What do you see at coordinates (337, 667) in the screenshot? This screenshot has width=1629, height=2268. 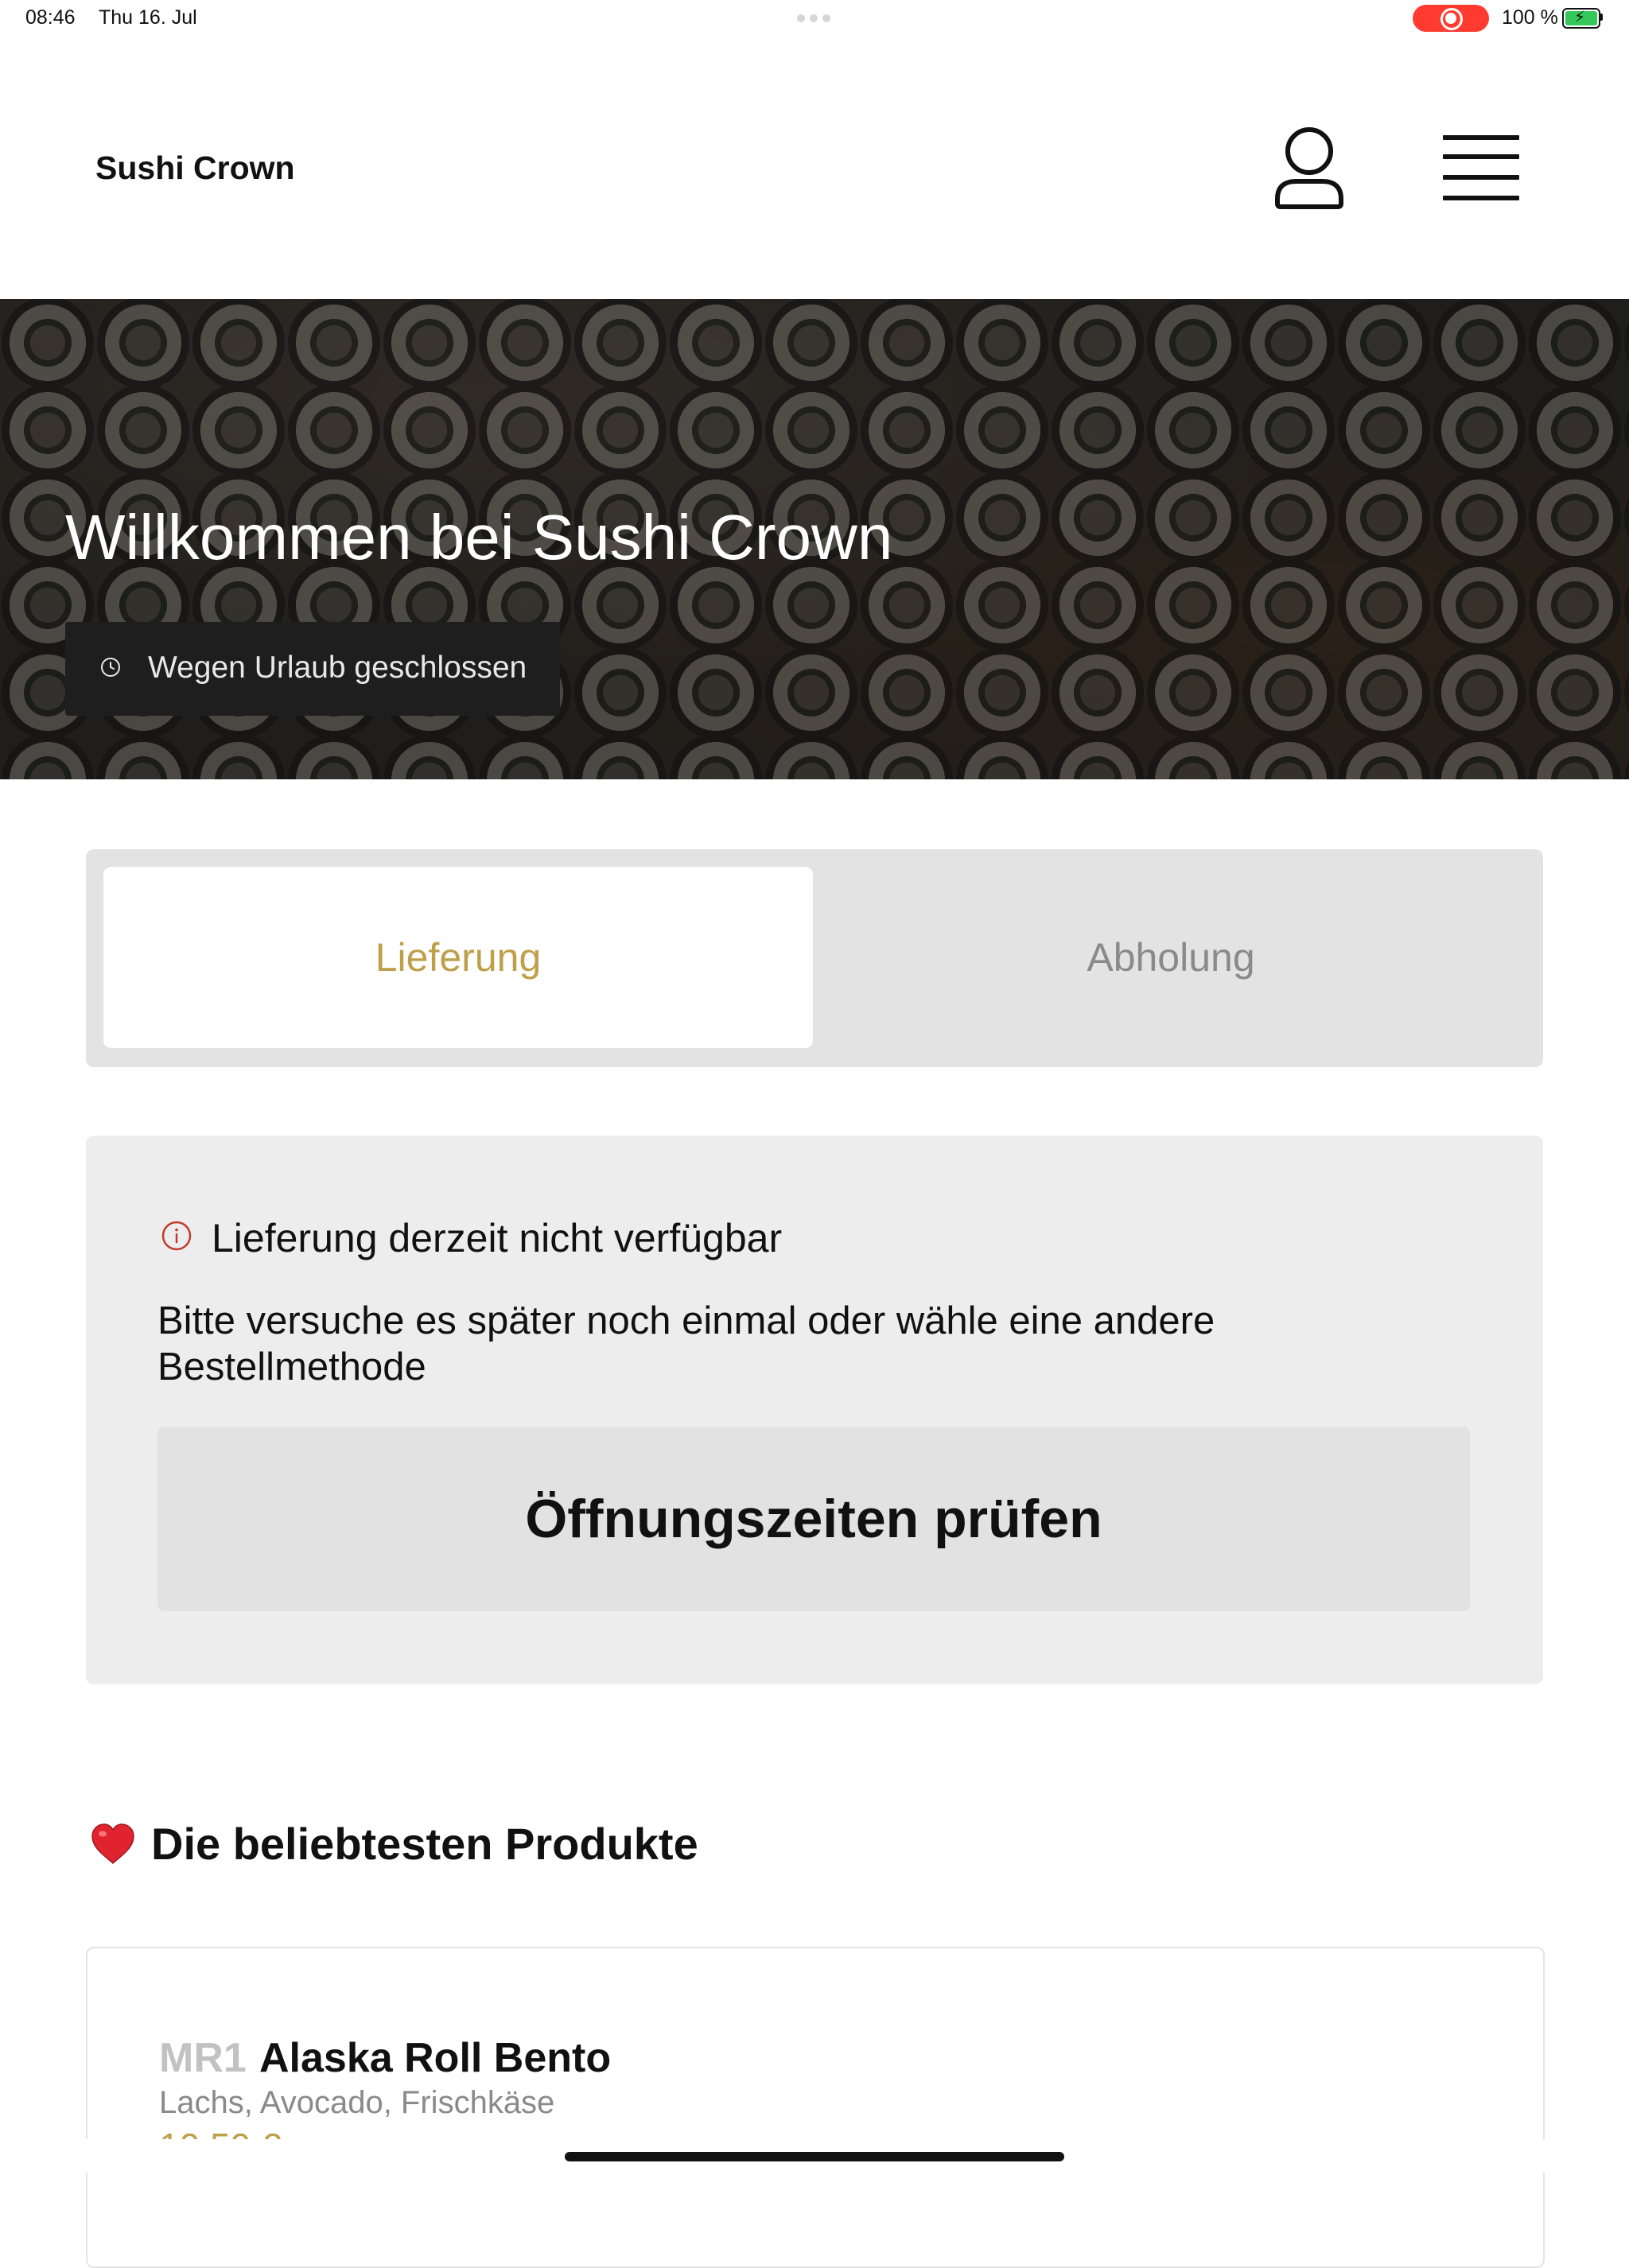 I see `closed-status-text: Wegen Urlaub geschlossen` at bounding box center [337, 667].